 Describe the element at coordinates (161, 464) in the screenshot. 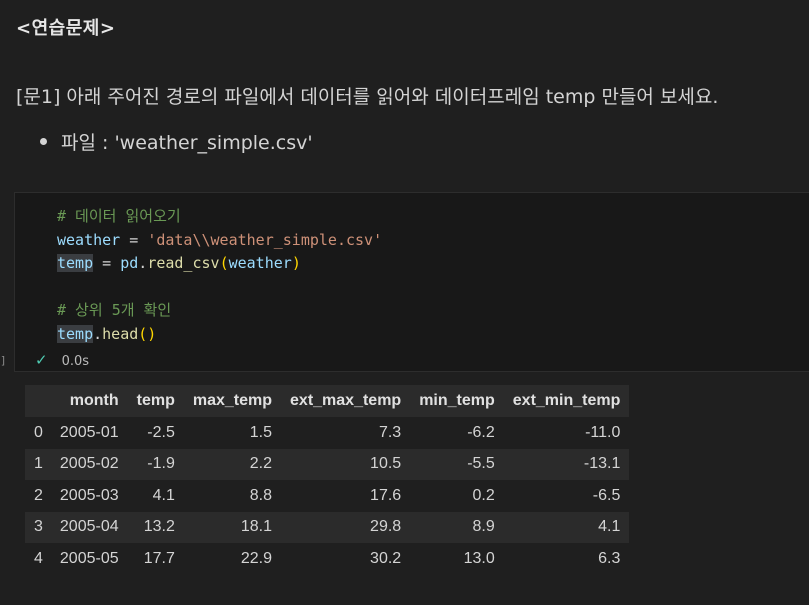

I see `table-cell: -1.9` at that location.